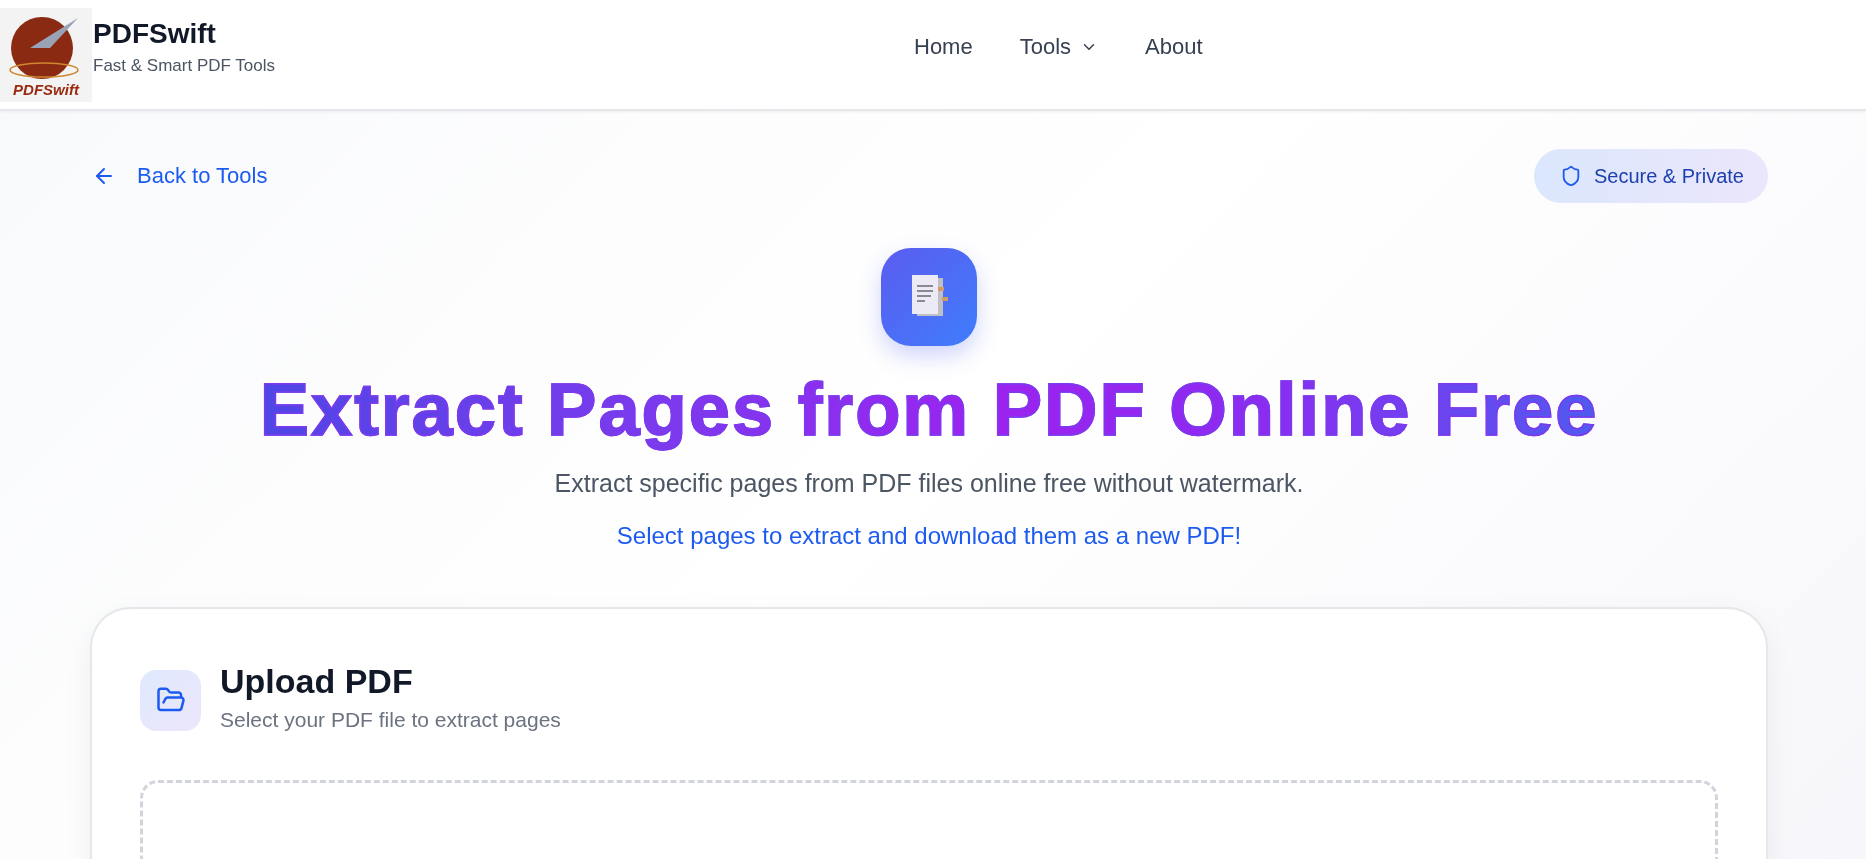 This screenshot has width=1866, height=859. I want to click on back-link: Back to Tools, so click(179, 176).